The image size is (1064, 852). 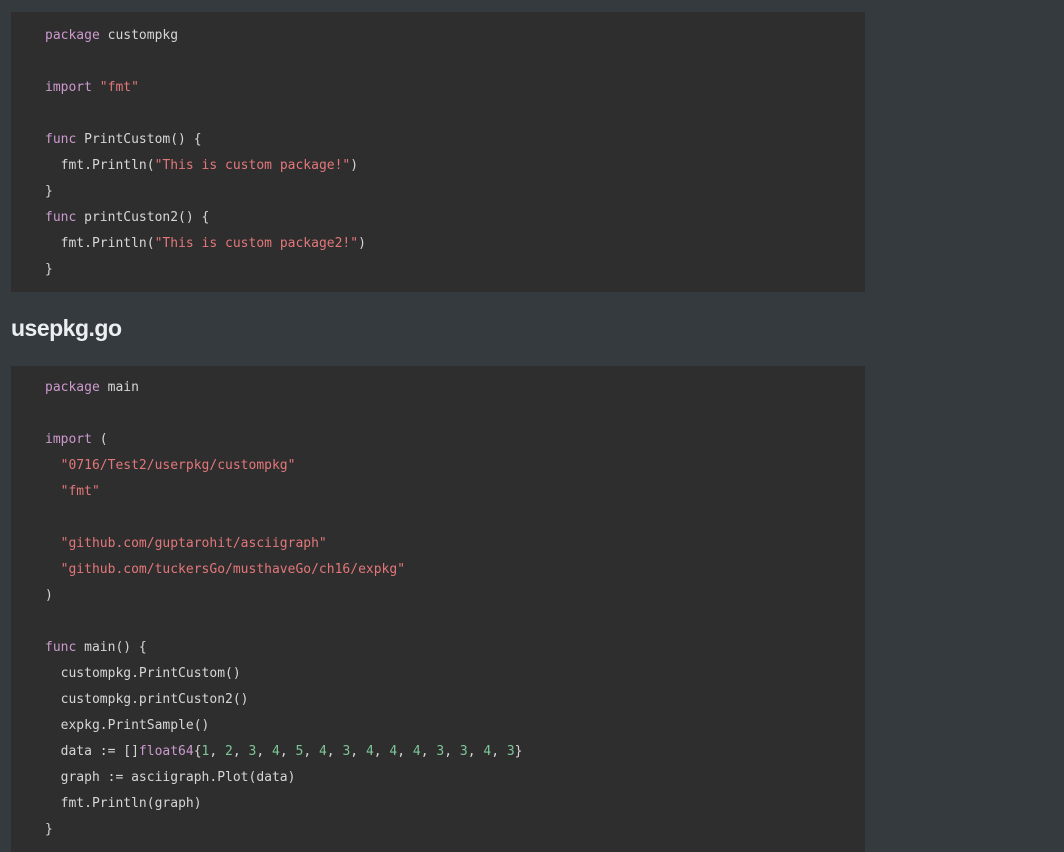 I want to click on code-token-string-soft: "This is custom package!", so click(x=252, y=165).